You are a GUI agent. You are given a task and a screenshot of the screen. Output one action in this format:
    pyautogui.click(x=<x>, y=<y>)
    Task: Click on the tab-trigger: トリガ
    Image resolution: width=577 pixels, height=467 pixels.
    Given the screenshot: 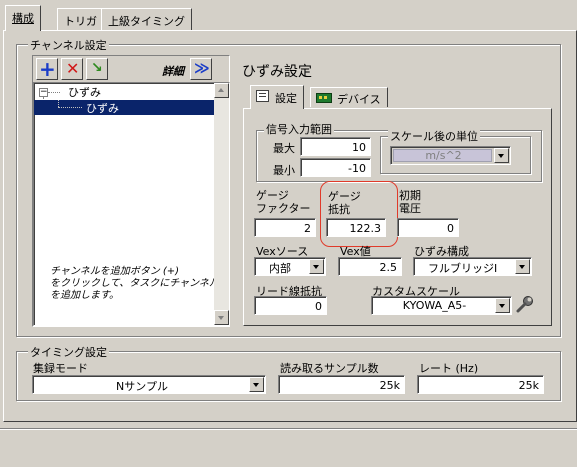 What is the action you would take?
    pyautogui.click(x=80, y=19)
    